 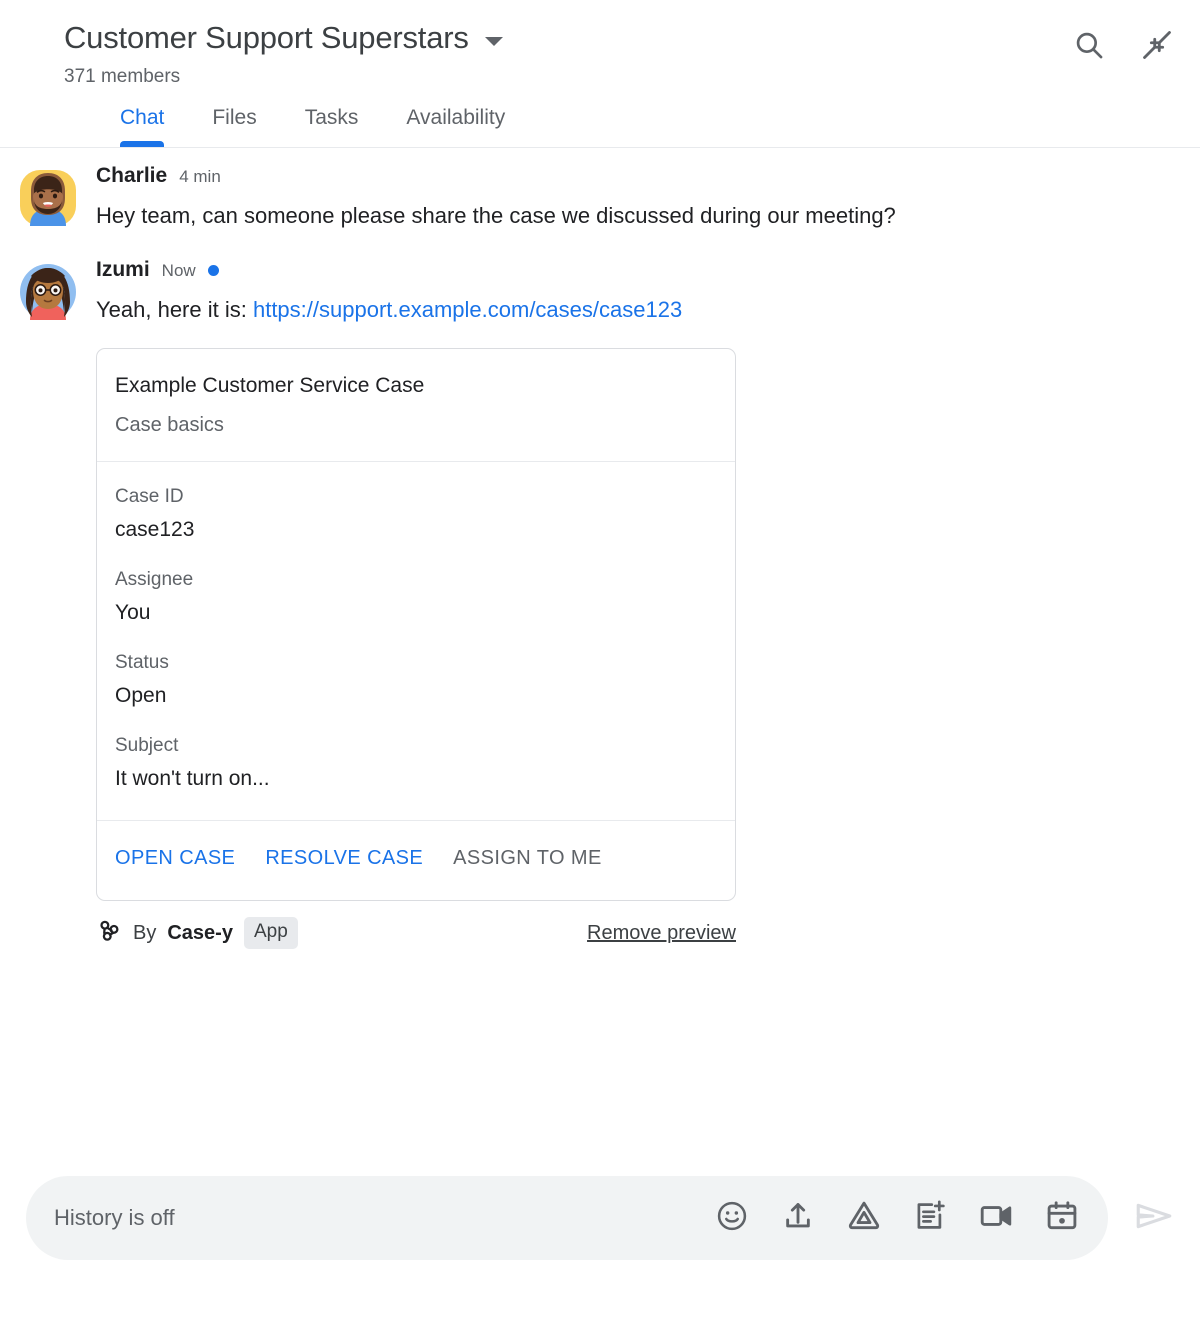 I want to click on card-field-assignee: Assignee You, so click(x=416, y=597).